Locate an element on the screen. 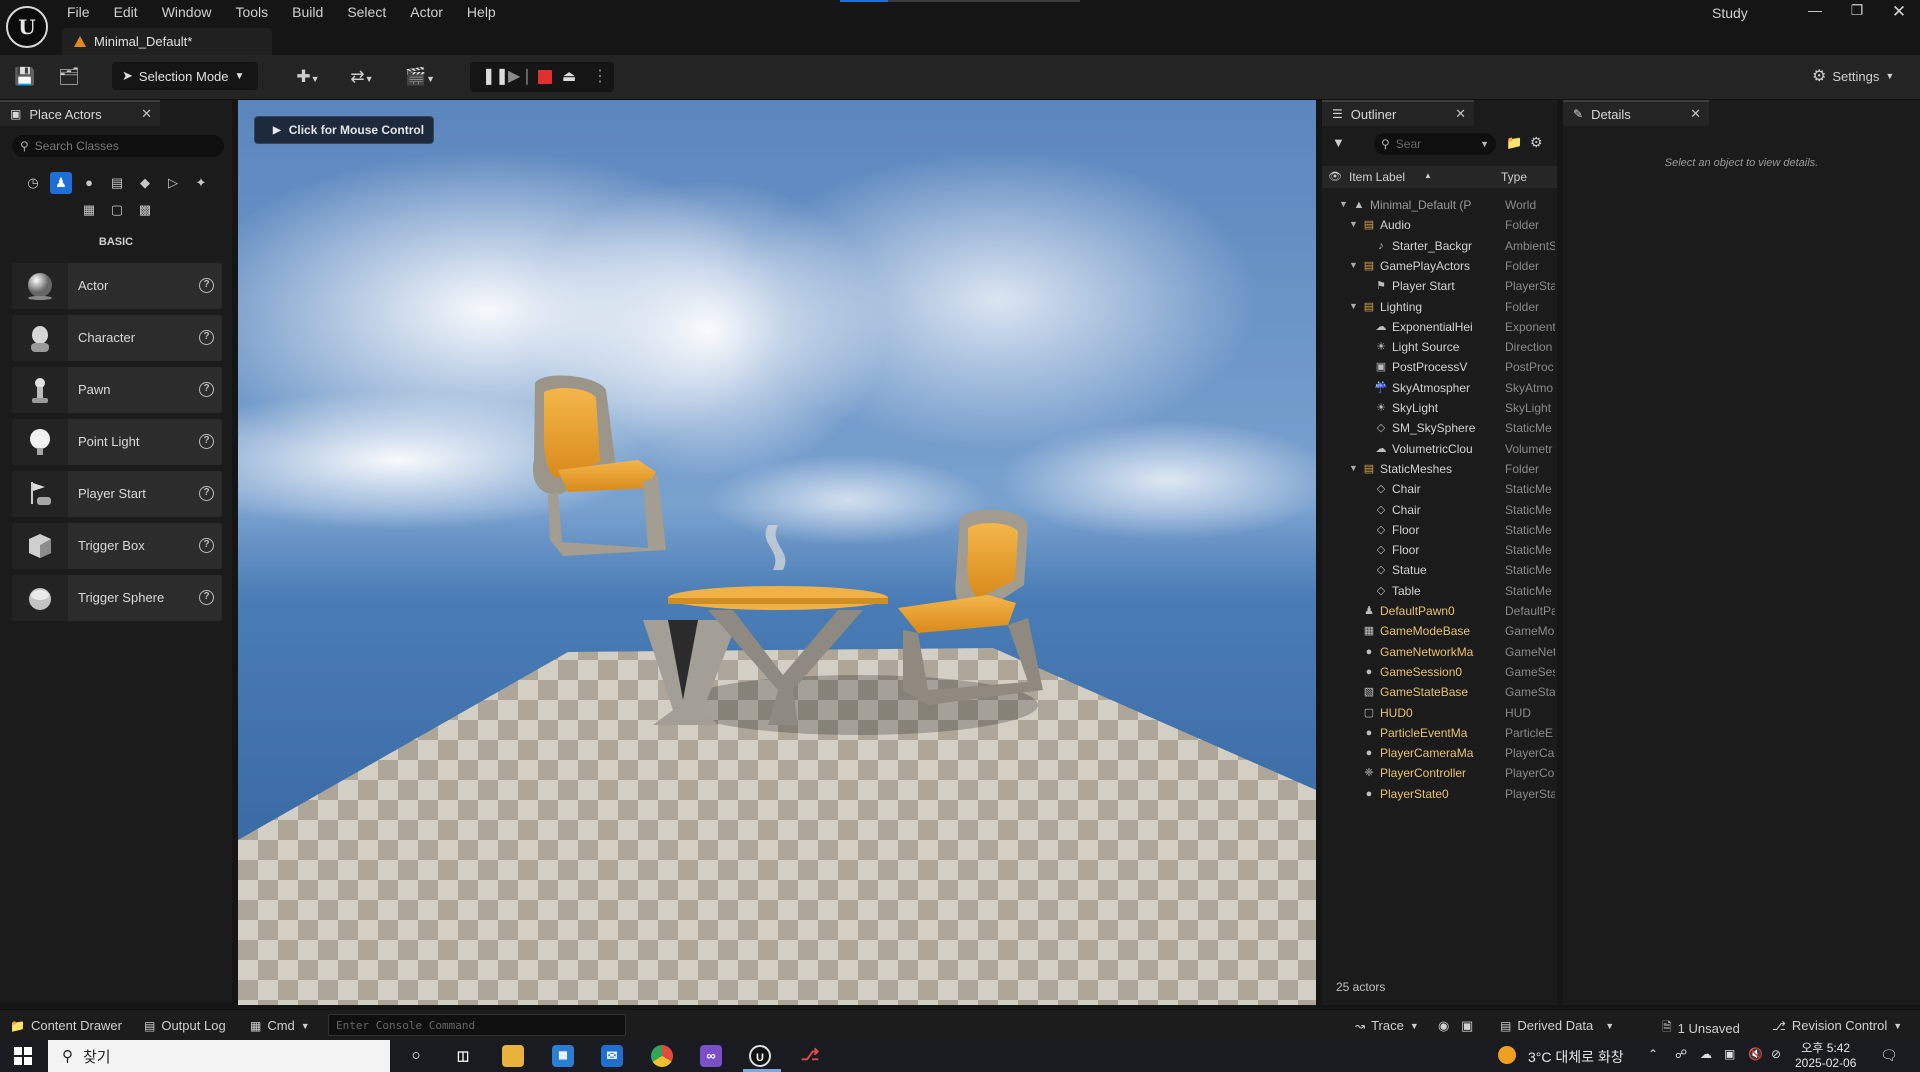  outliner-row: ▣ PostProcessV PostProc is located at coordinates (1439, 367).